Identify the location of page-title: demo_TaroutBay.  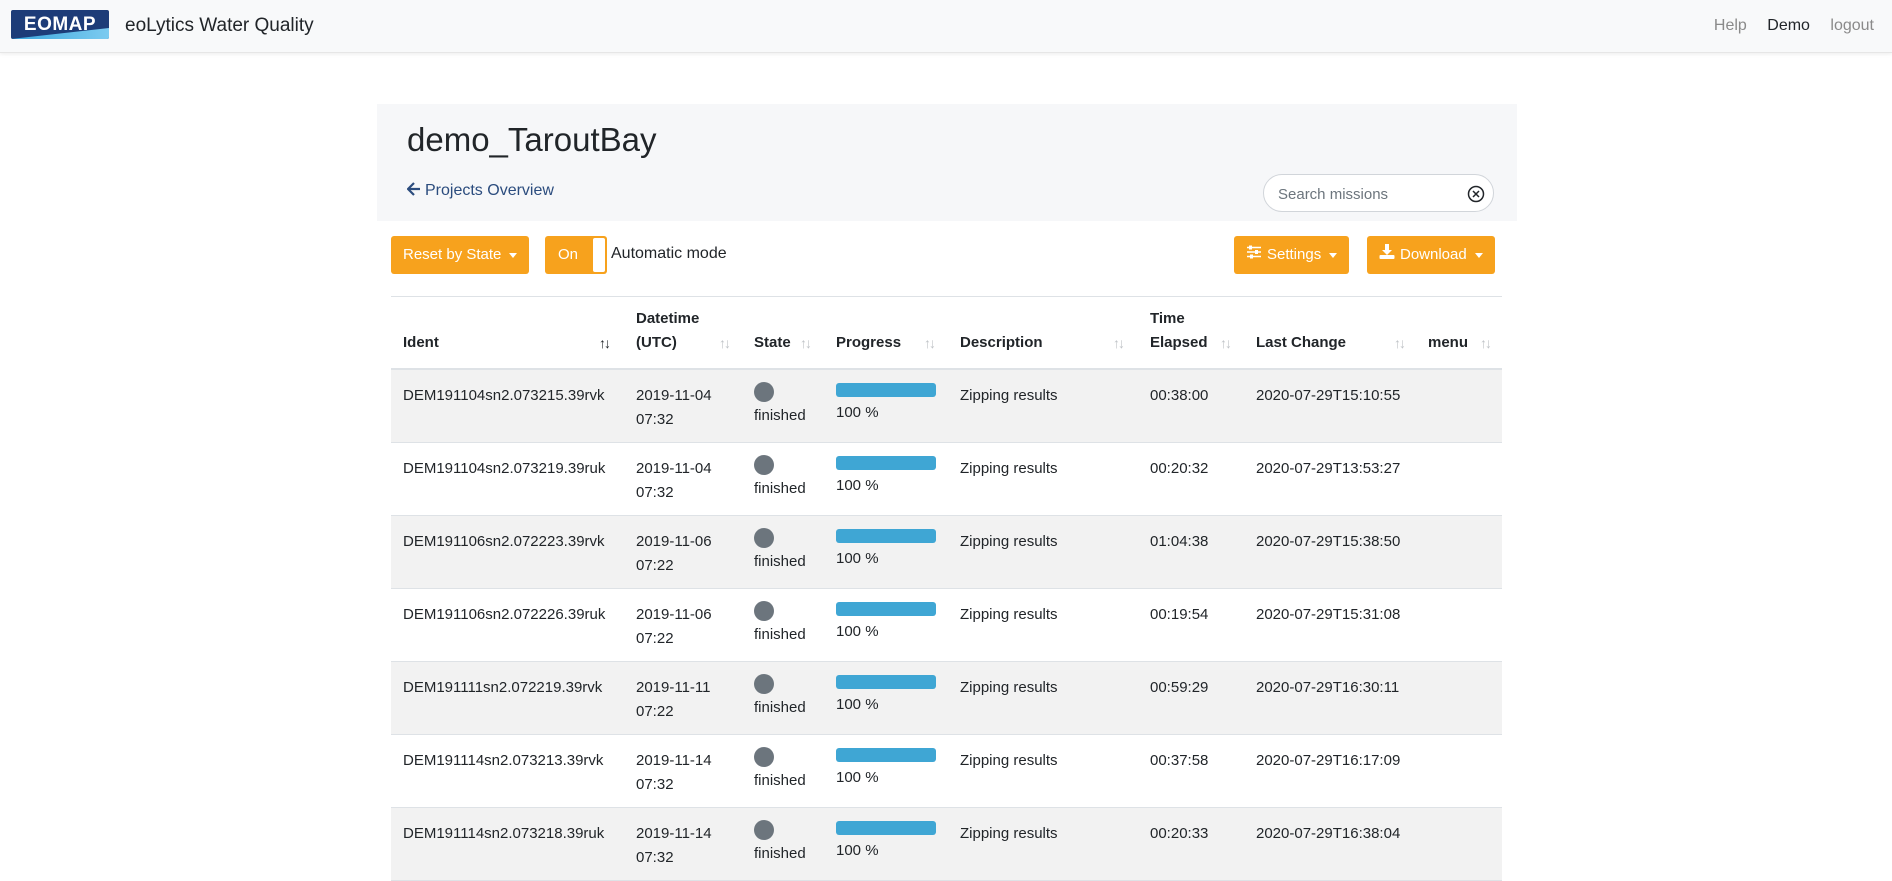
(532, 139).